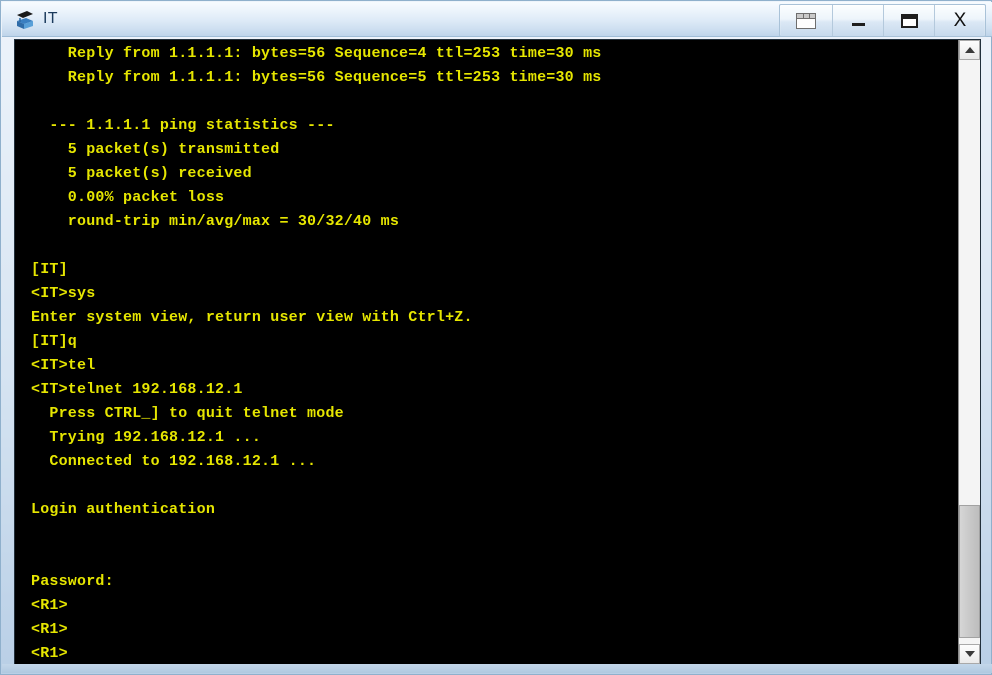 The height and width of the screenshot is (675, 992). Describe the element at coordinates (141, 173) in the screenshot. I see `terminal-line: 5 packet(s) received` at that location.